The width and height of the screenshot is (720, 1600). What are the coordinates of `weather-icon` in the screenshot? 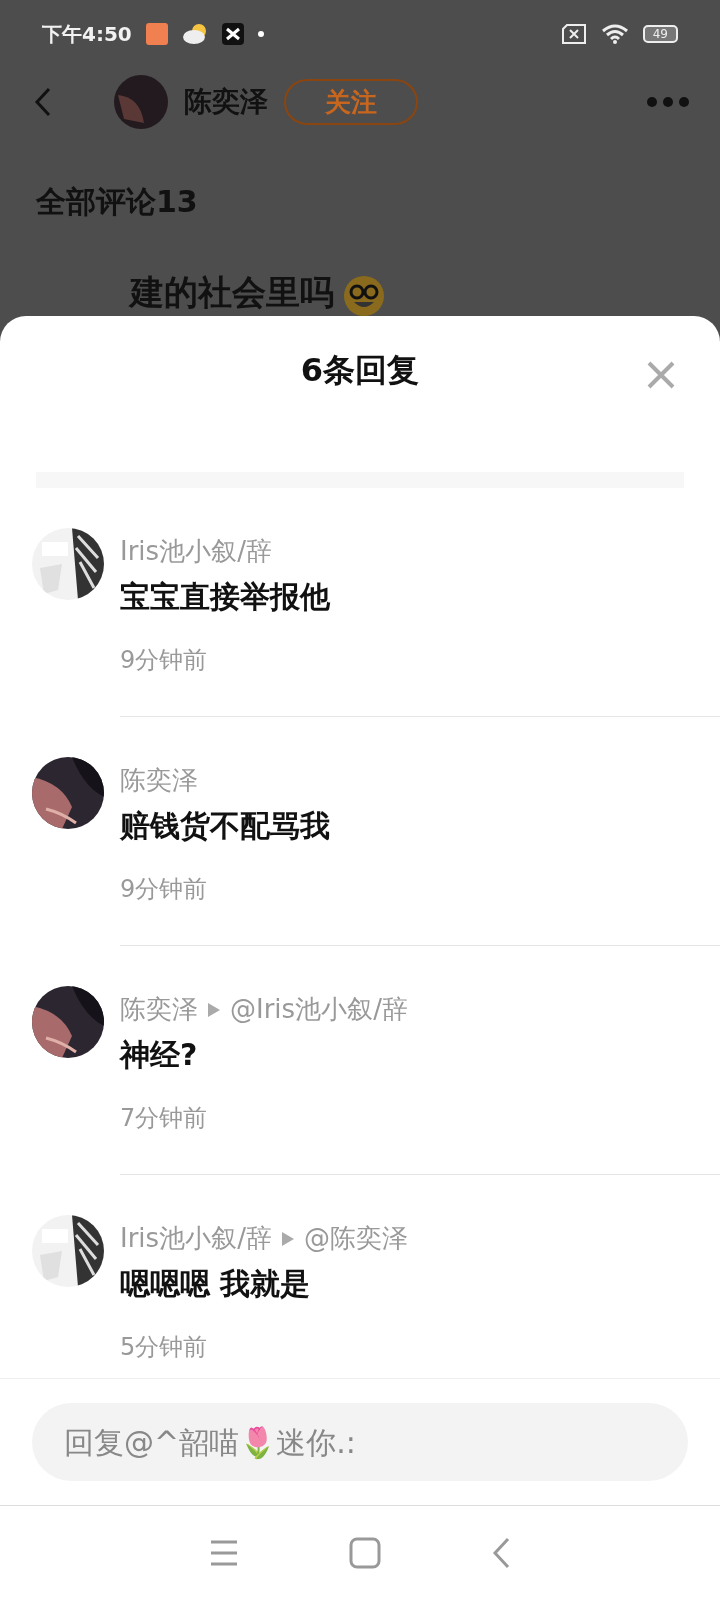 It's located at (194, 34).